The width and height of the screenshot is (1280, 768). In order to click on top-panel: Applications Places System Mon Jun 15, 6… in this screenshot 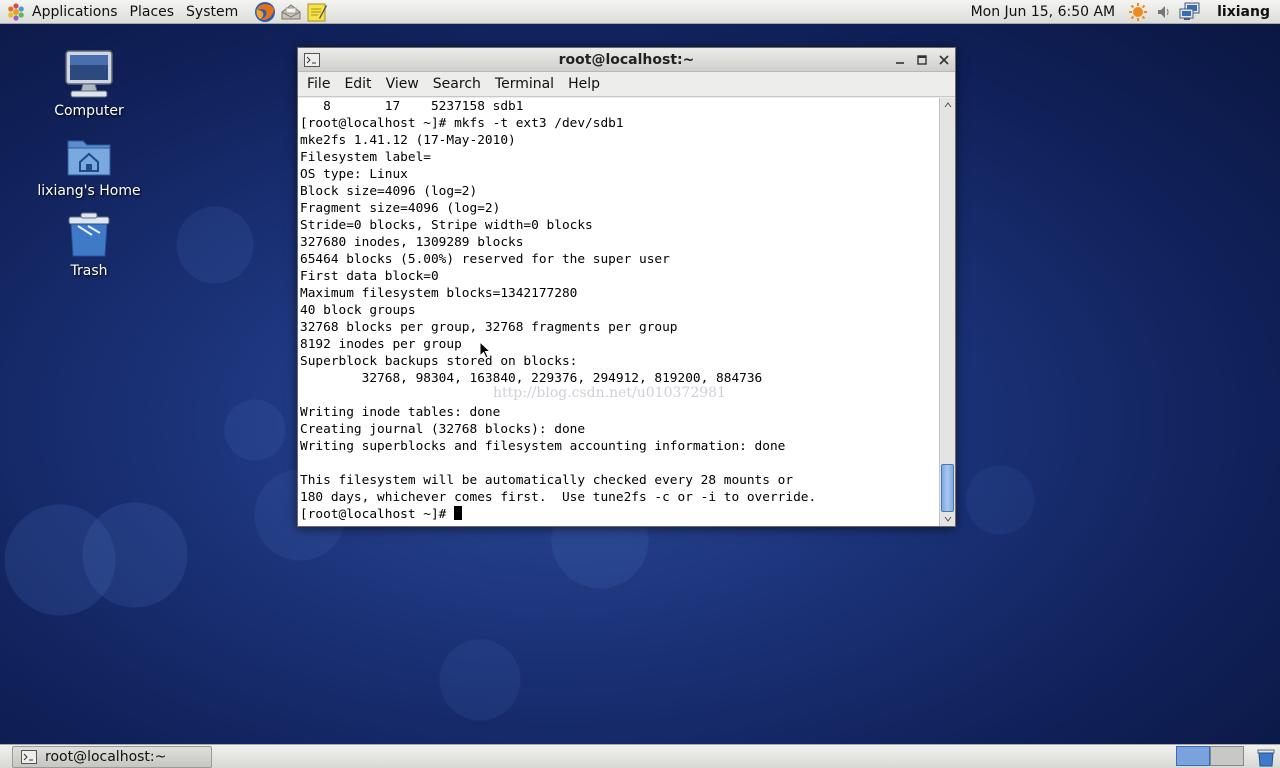, I will do `click(640, 12)`.